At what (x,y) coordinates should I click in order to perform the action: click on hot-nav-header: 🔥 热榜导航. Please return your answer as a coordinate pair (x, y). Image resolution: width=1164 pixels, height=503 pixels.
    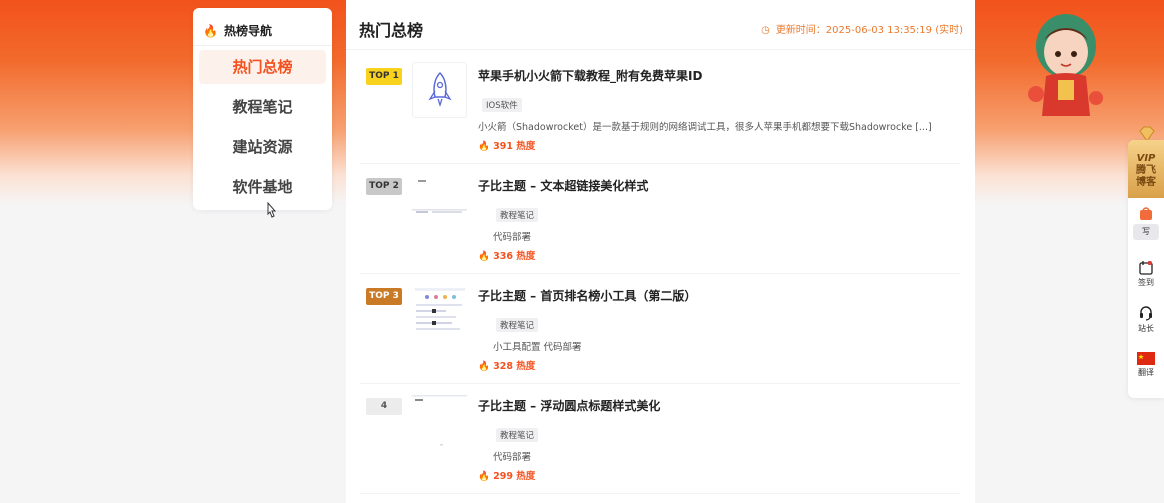
    Looking at the image, I should click on (262, 27).